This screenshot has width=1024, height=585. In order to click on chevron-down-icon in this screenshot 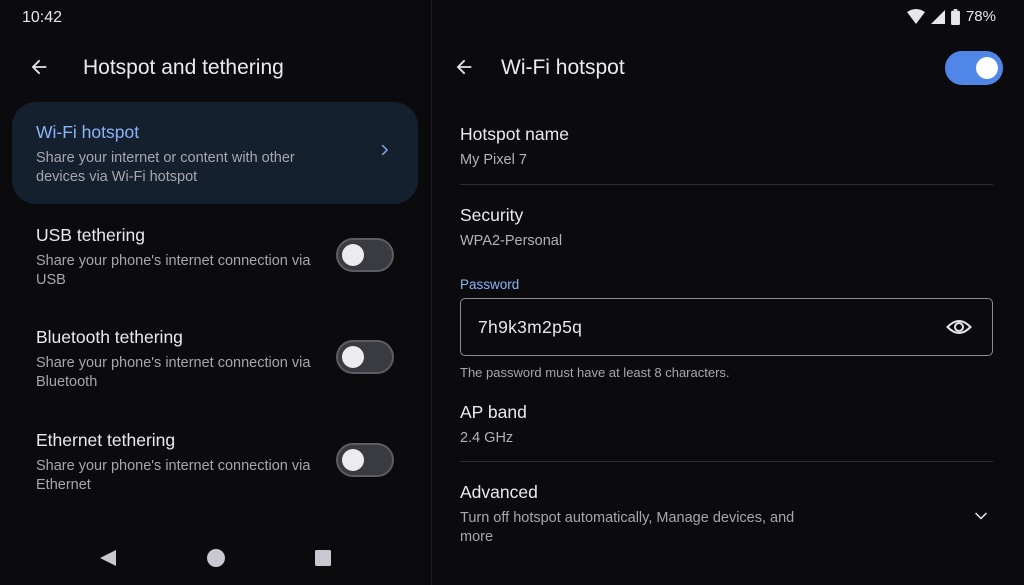, I will do `click(981, 515)`.